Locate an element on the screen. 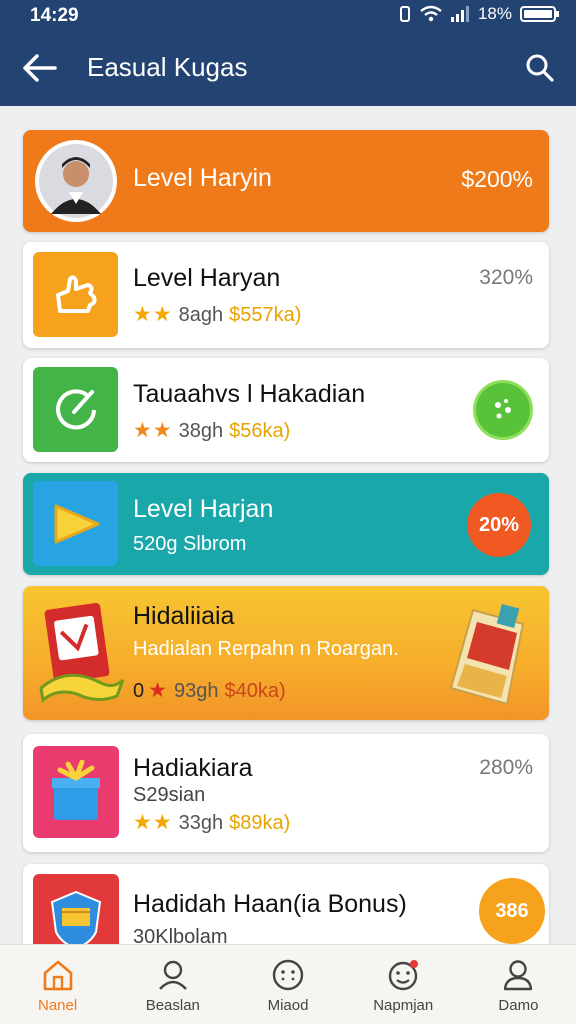 This screenshot has height=1024, width=576. card-title: Hadiakiara is located at coordinates (193, 768).